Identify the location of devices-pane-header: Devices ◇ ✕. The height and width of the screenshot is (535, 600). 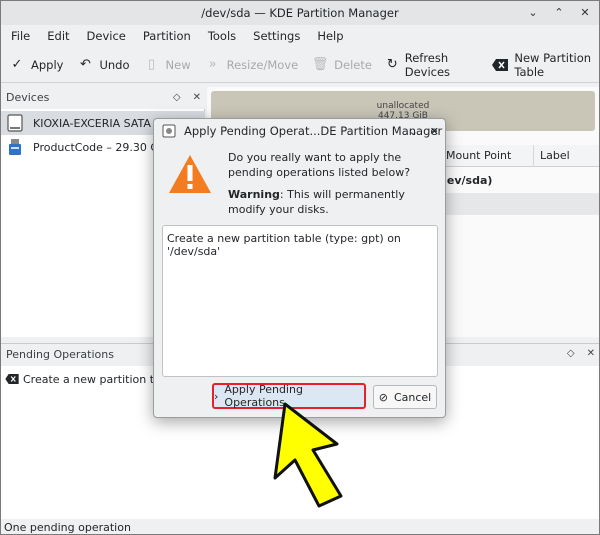
(103, 98).